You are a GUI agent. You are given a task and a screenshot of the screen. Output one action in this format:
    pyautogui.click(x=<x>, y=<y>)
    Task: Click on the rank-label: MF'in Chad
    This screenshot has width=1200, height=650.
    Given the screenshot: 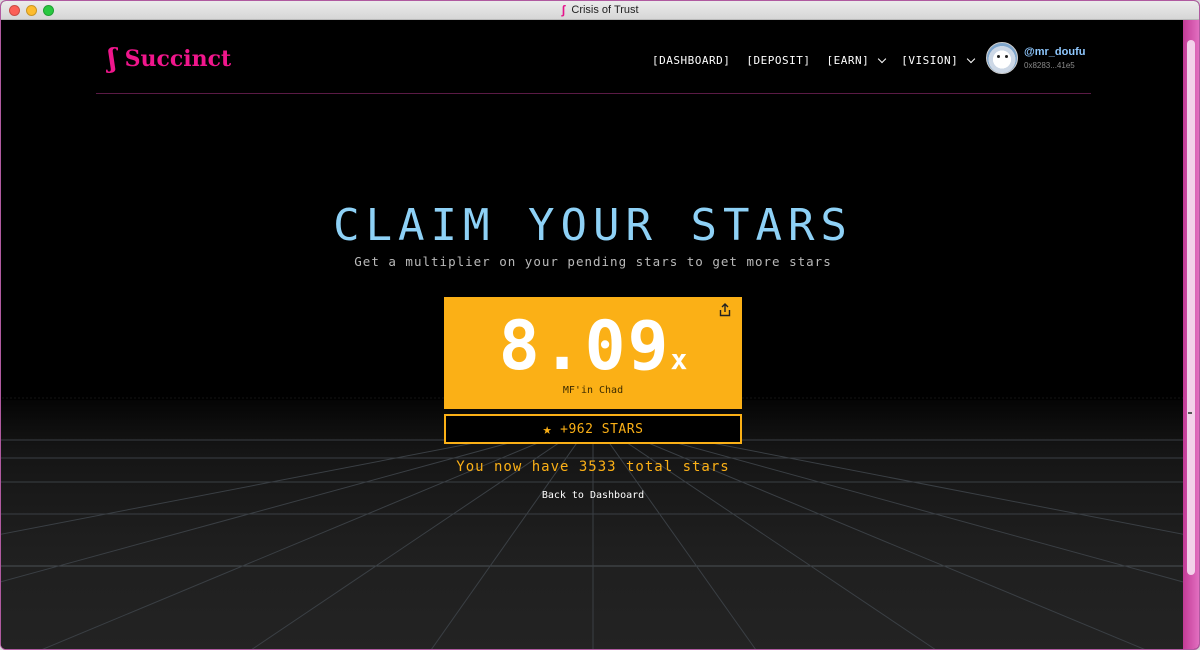 What is the action you would take?
    pyautogui.click(x=593, y=390)
    